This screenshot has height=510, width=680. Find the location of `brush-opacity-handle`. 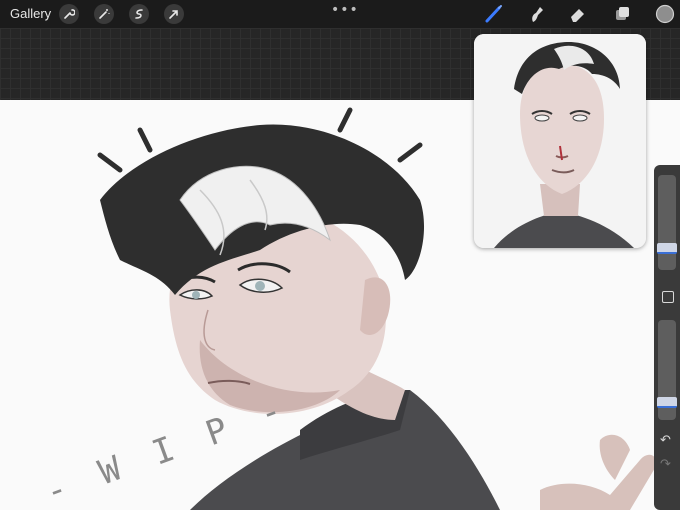

brush-opacity-handle is located at coordinates (667, 402).